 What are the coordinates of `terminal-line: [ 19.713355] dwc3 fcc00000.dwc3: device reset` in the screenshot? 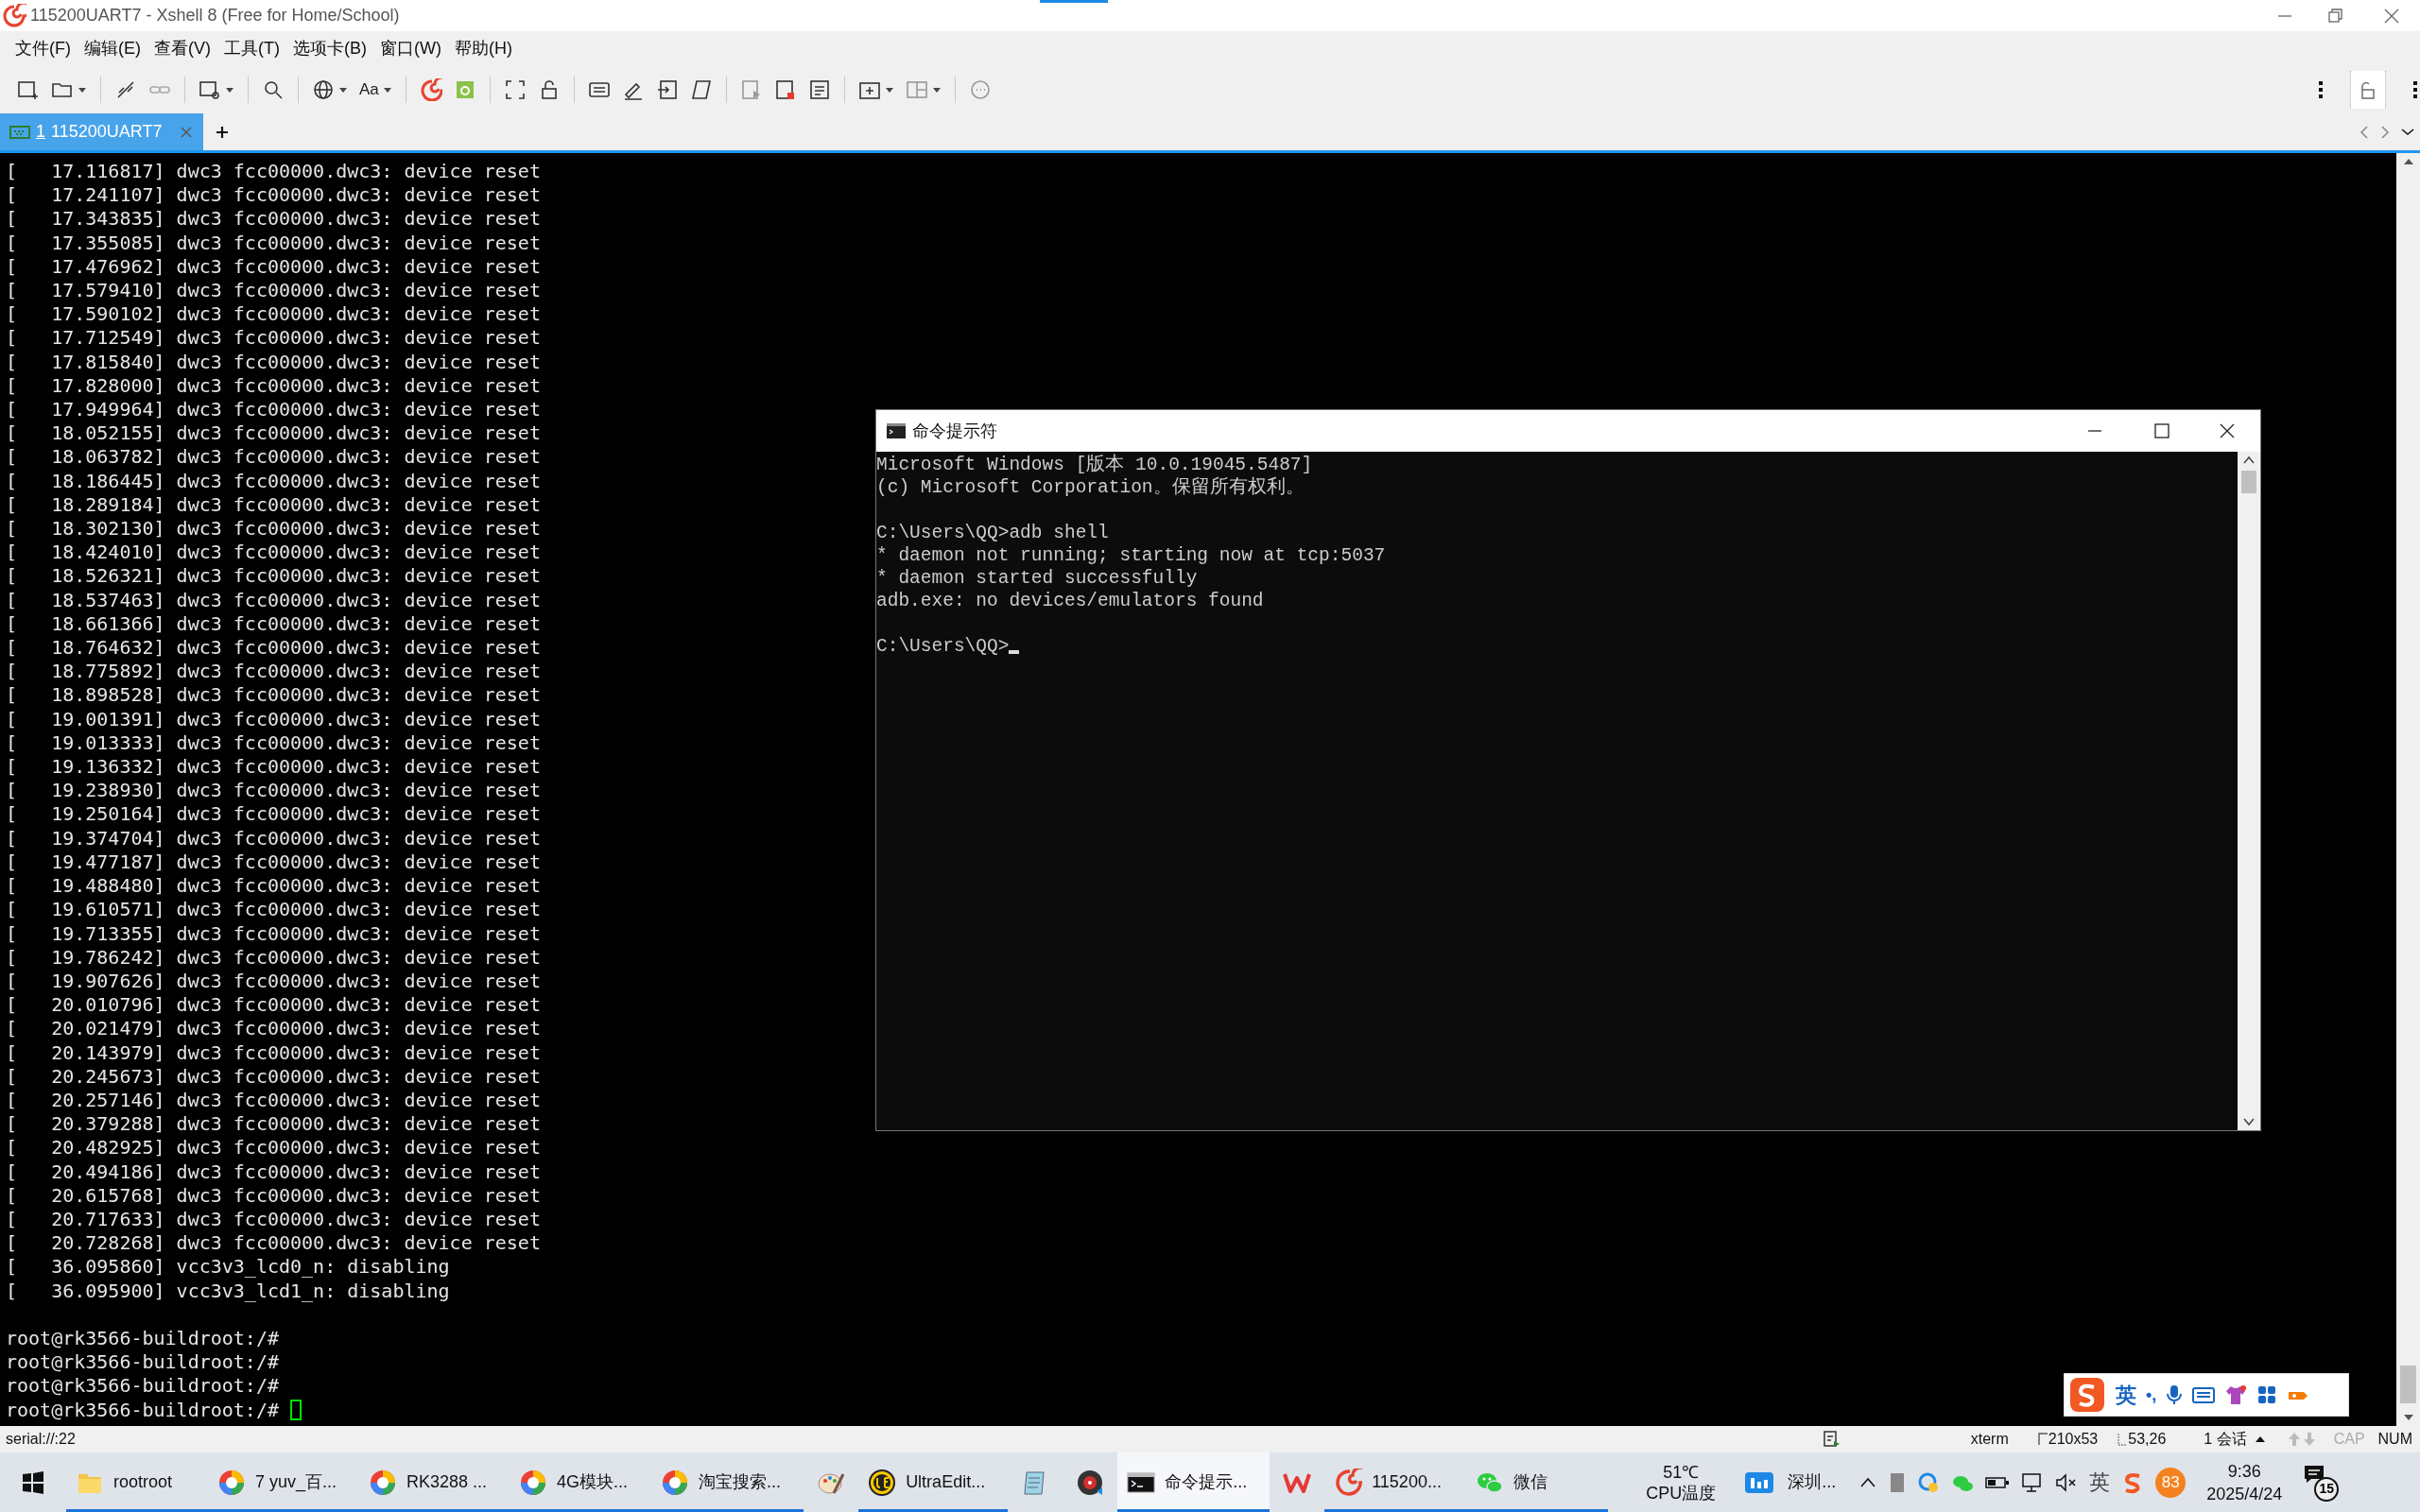 It's located at (273, 933).